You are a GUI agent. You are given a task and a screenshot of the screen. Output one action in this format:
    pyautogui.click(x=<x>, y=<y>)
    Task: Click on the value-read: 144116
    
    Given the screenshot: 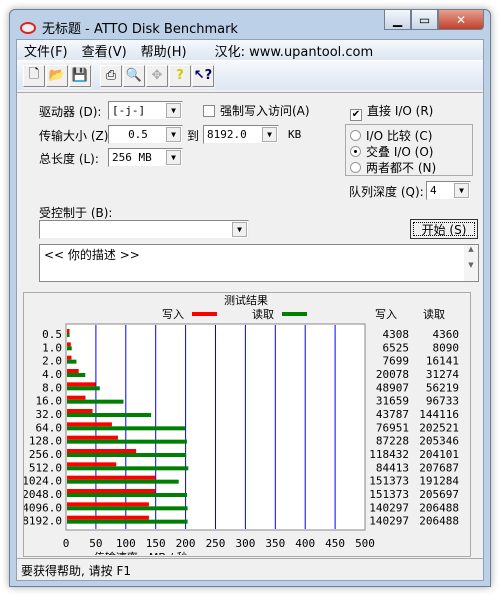 What is the action you would take?
    pyautogui.click(x=439, y=414)
    